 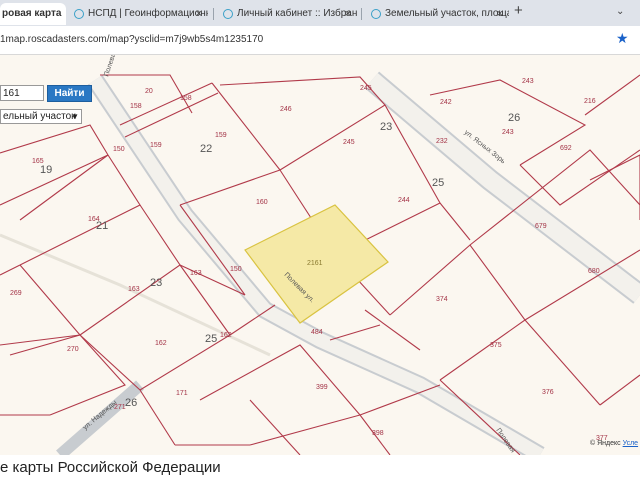 I want to click on page-heading: е карты Российской Федерации, so click(x=110, y=467).